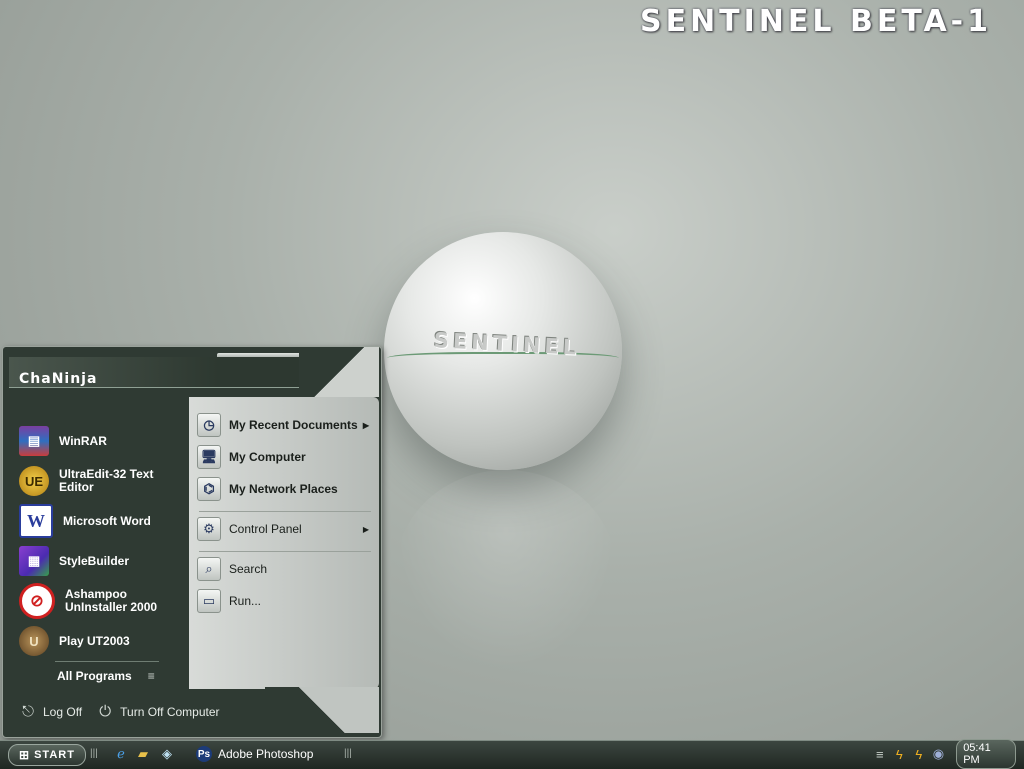  What do you see at coordinates (34, 481) in the screenshot?
I see `ultraedit-icon: UE` at bounding box center [34, 481].